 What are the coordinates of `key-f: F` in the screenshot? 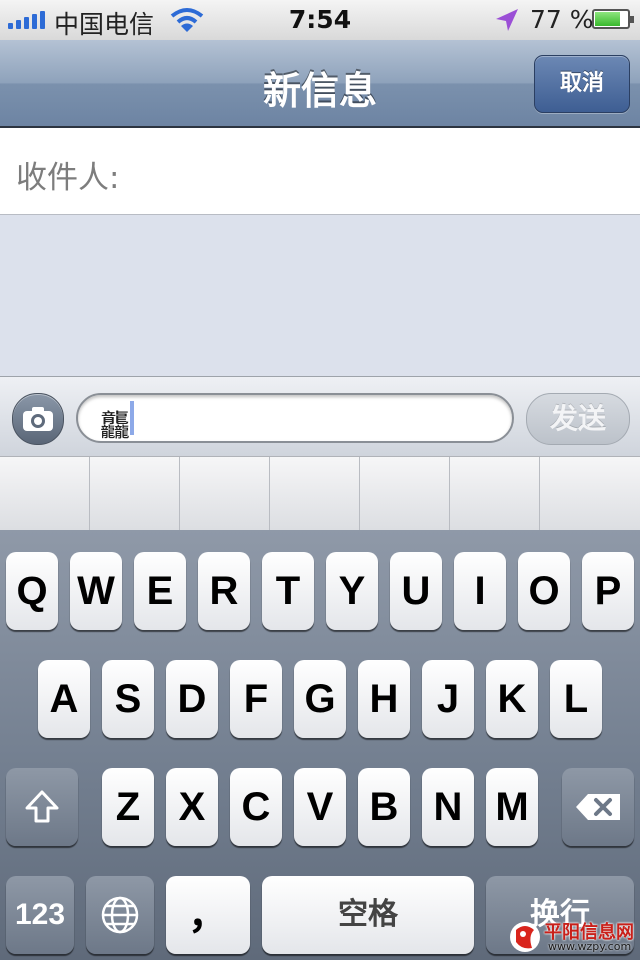 It's located at (256, 699).